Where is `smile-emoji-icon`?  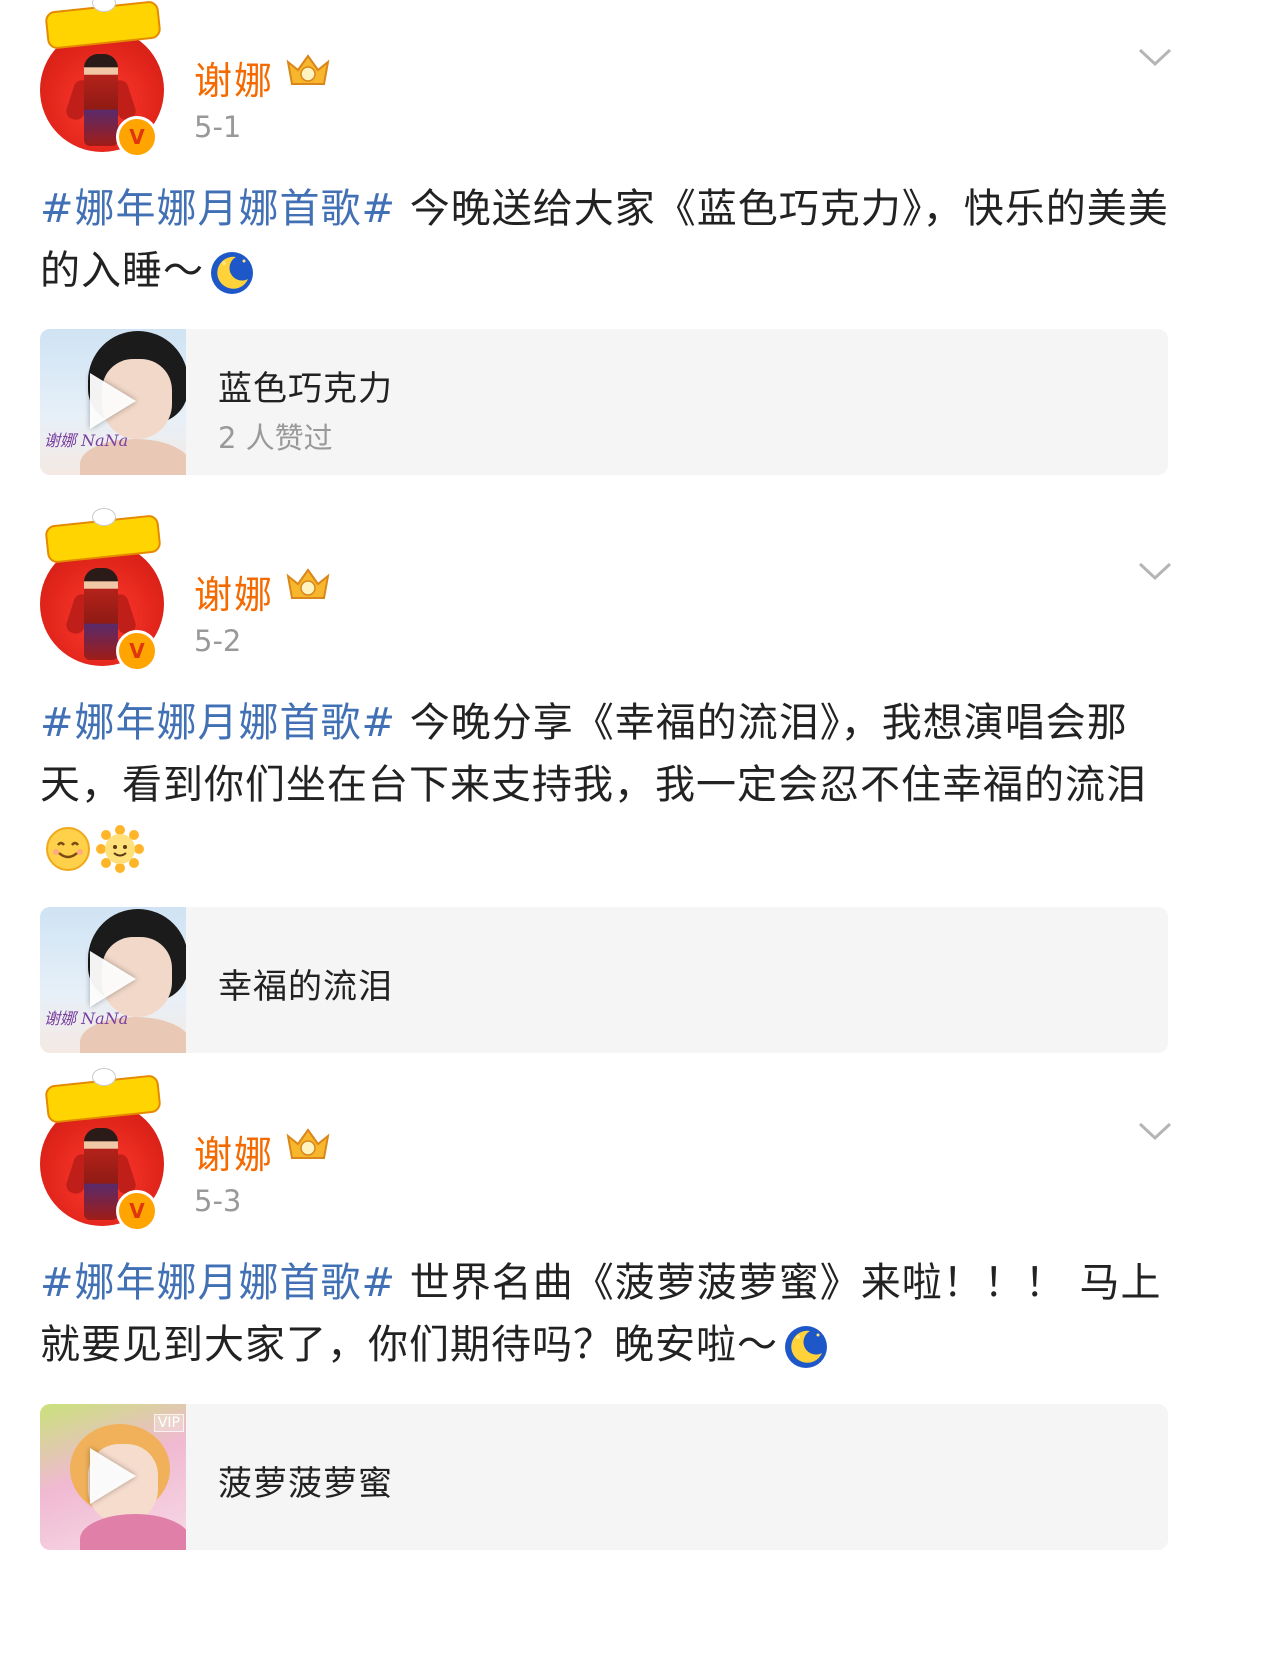
smile-emoji-icon is located at coordinates (68, 849).